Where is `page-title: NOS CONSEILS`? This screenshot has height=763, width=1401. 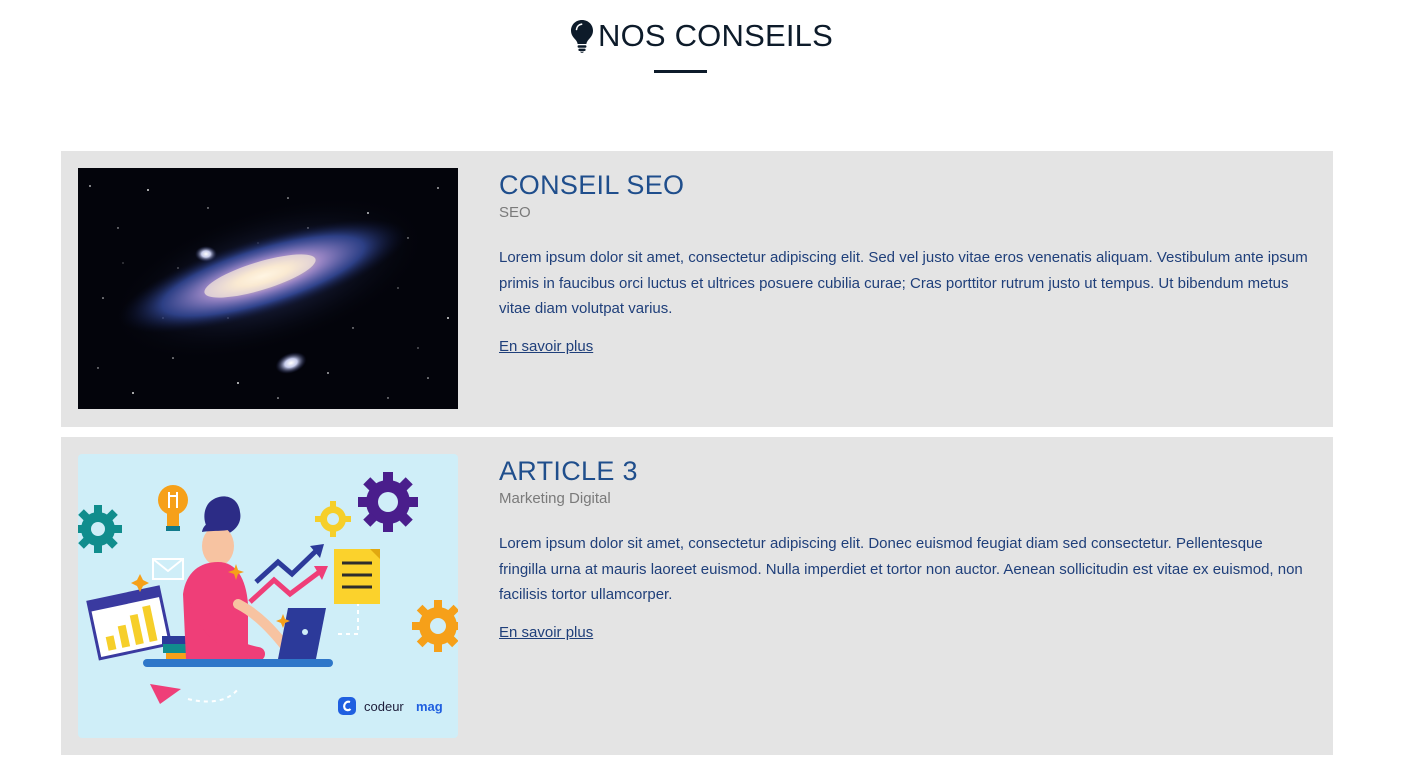 page-title: NOS CONSEILS is located at coordinates (715, 35).